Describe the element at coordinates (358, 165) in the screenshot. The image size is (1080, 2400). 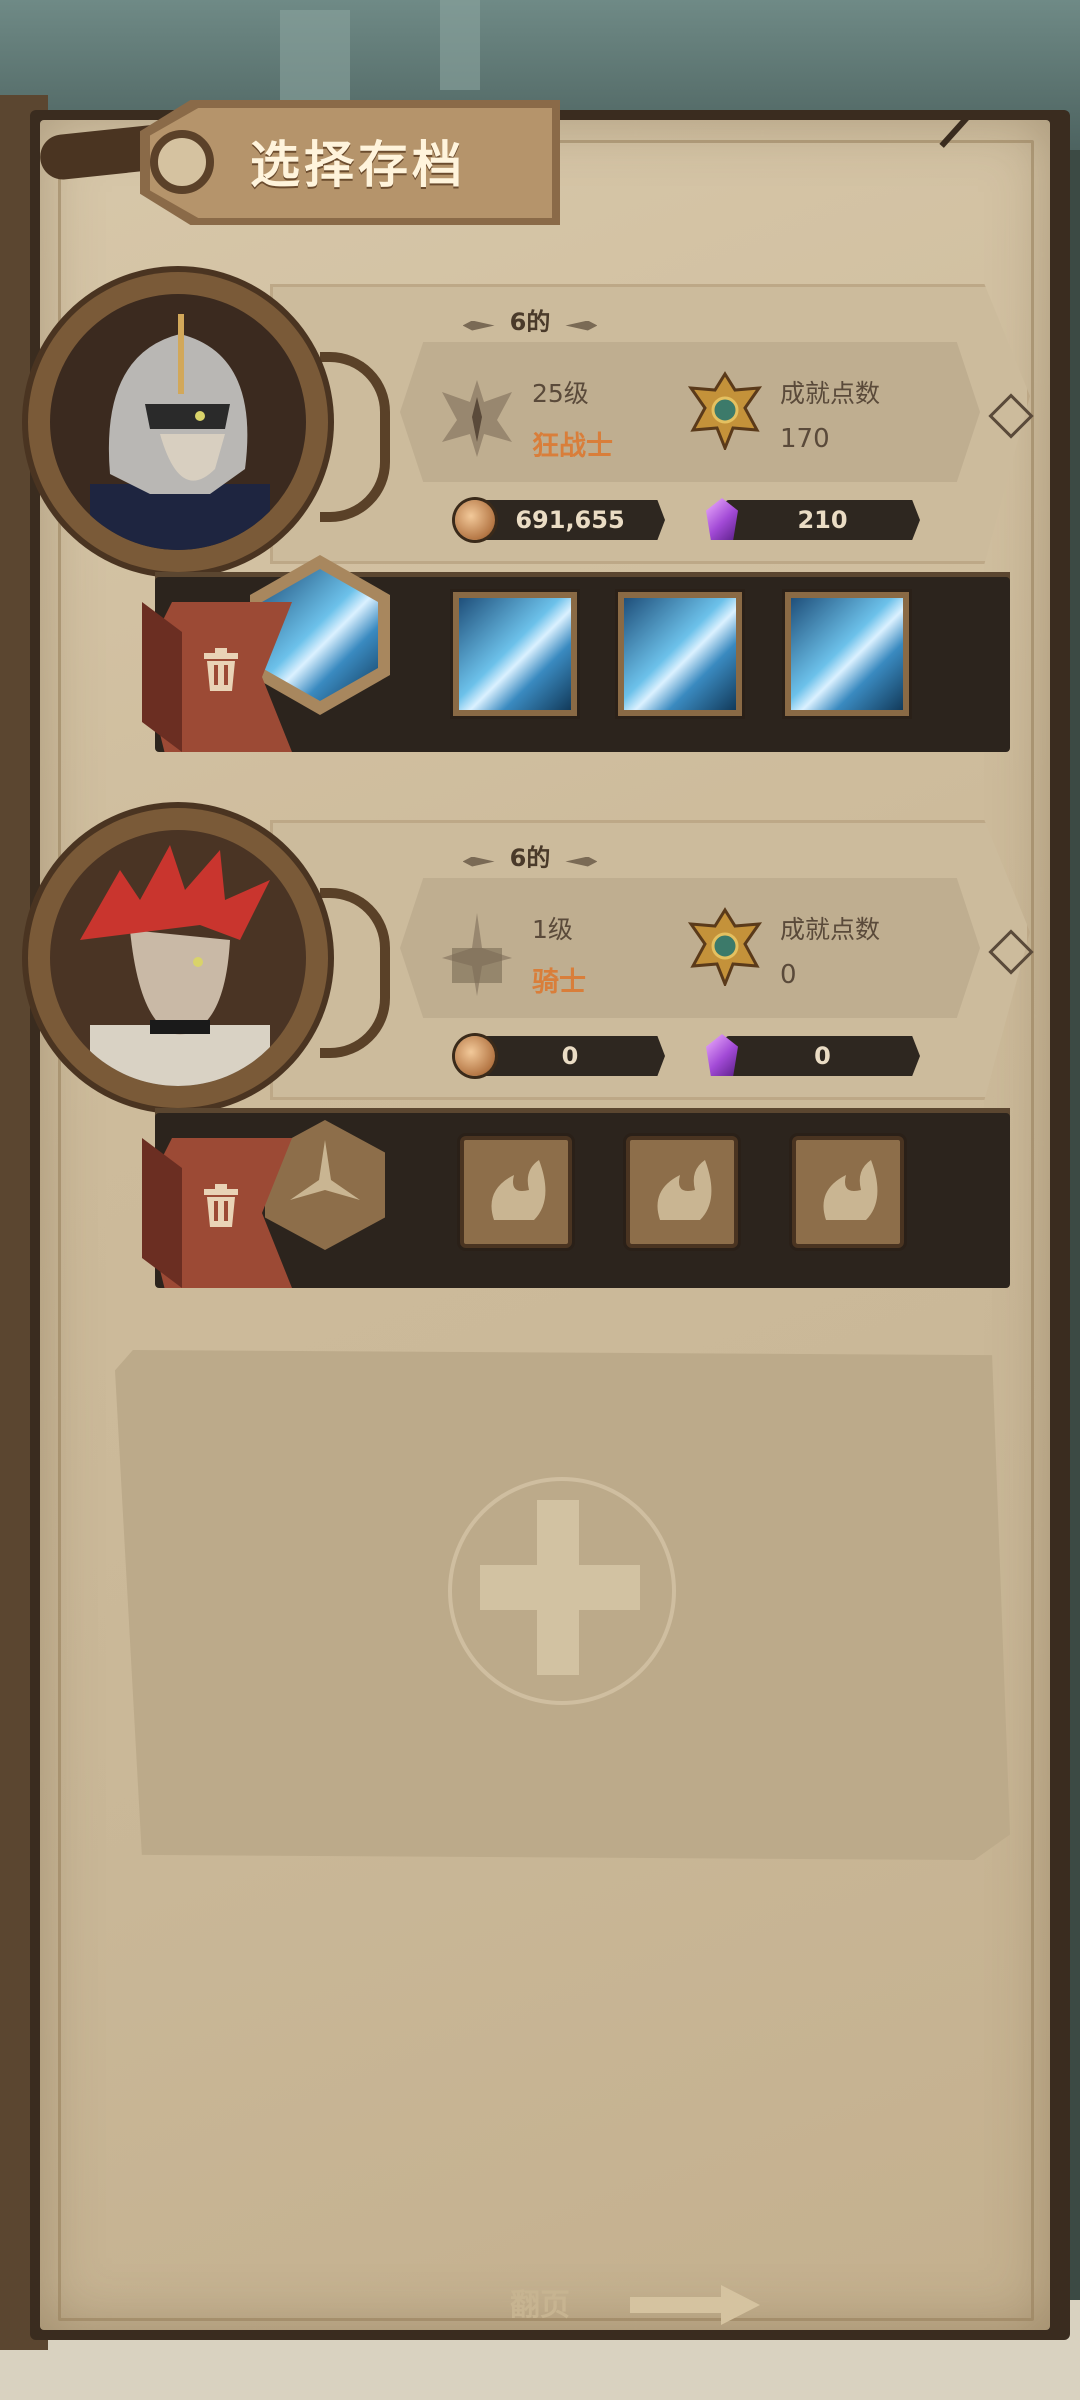
I see `page-title: 选择存档` at that location.